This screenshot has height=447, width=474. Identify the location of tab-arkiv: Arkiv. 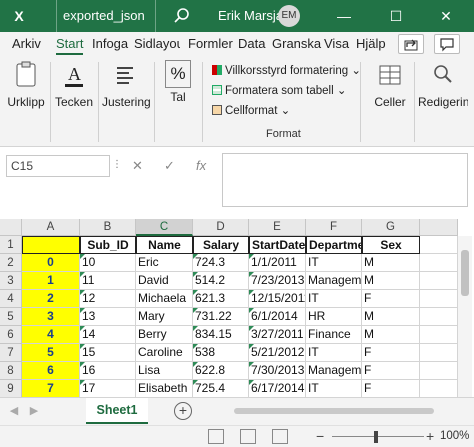
(26, 44).